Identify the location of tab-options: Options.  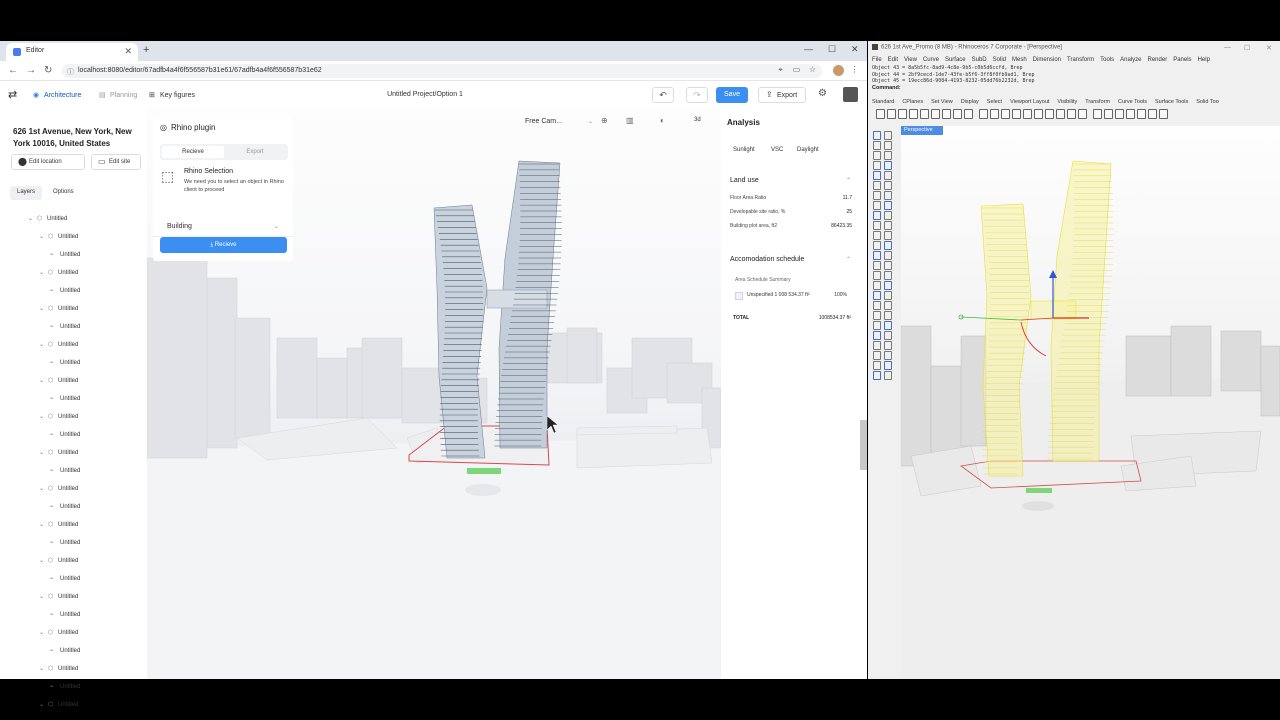
(63, 193).